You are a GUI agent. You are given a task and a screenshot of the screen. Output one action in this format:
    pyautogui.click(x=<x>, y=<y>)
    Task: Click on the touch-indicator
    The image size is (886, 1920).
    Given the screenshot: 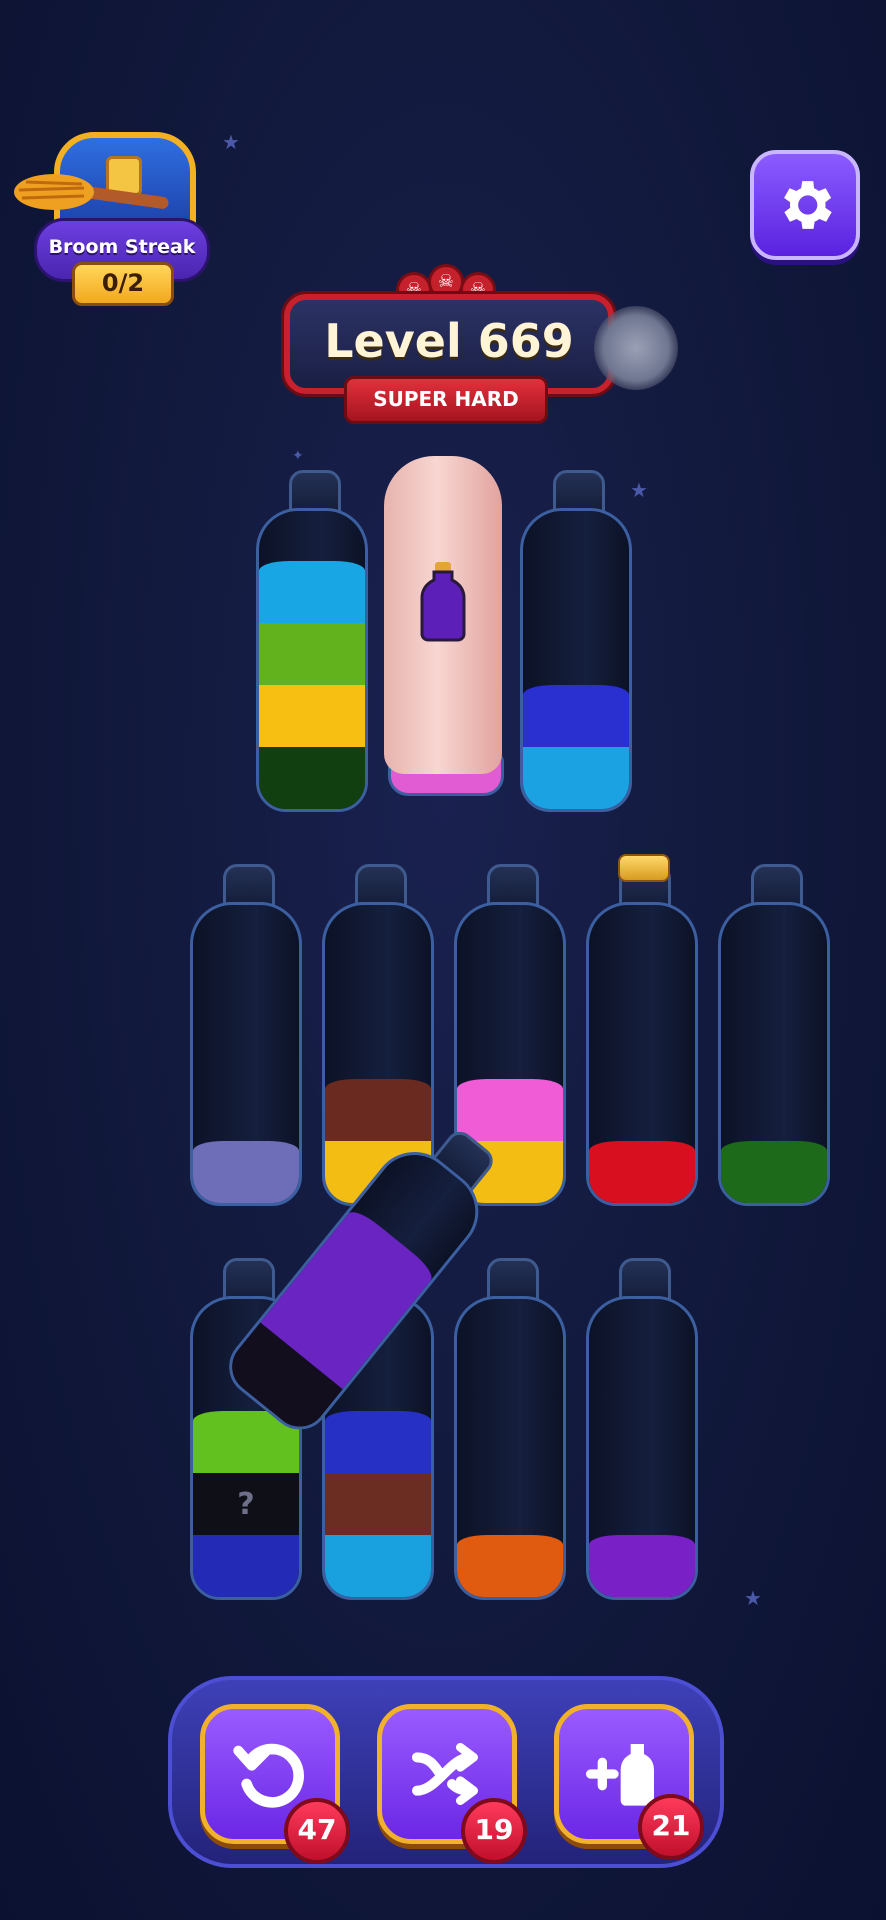 What is the action you would take?
    pyautogui.click(x=636, y=348)
    